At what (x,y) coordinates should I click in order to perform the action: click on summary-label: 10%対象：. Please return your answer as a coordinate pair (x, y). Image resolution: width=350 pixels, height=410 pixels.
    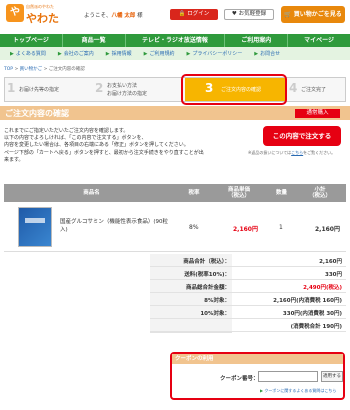
    Looking at the image, I should click on (215, 314).